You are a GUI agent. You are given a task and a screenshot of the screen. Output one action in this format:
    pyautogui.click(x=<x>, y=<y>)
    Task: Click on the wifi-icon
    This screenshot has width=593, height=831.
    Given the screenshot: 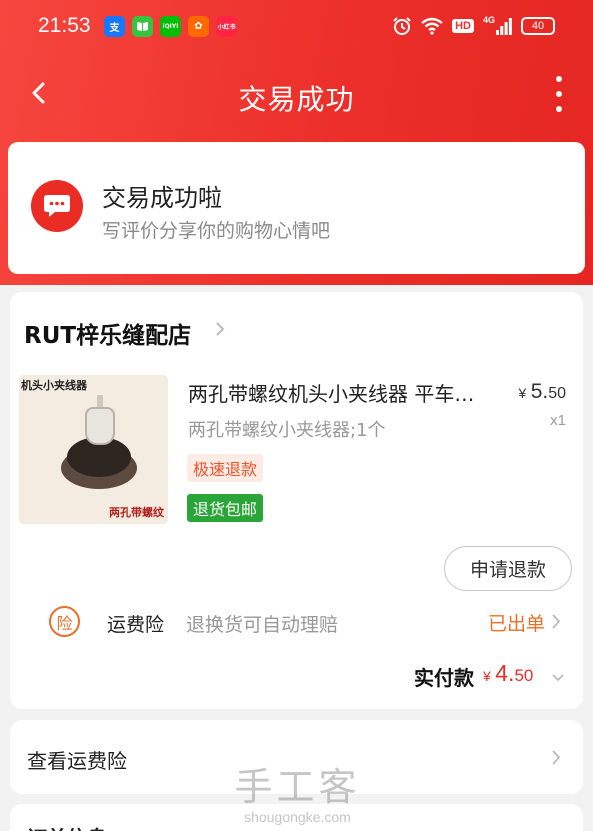 What is the action you would take?
    pyautogui.click(x=432, y=26)
    